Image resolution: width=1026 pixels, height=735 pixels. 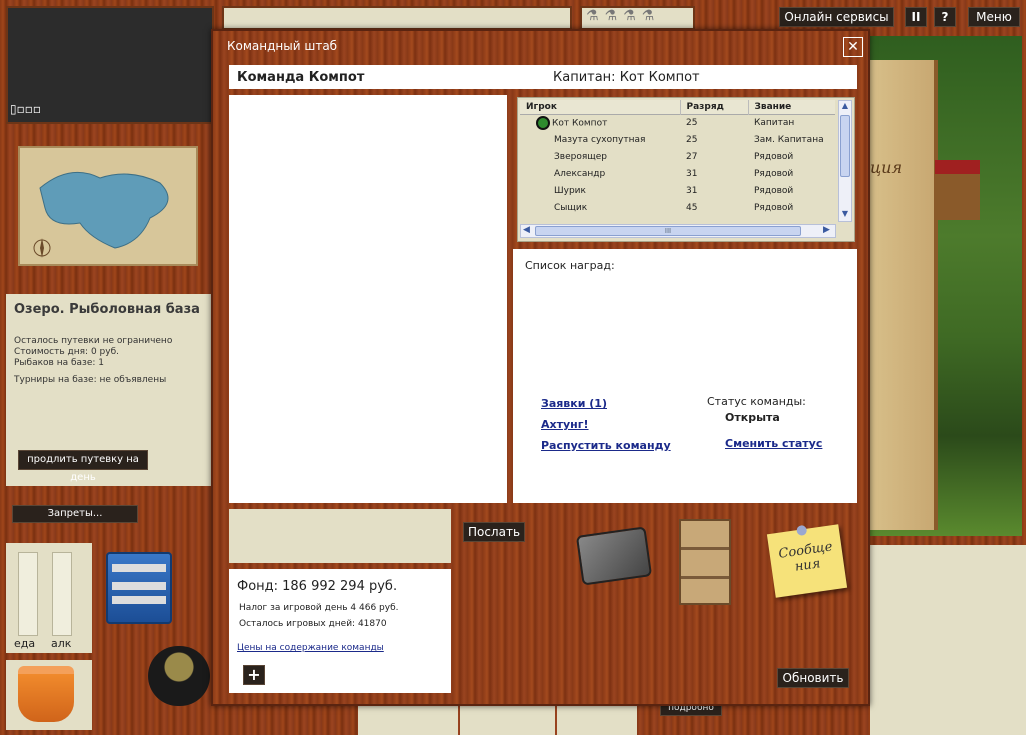 I want to click on player-title: Зам. Капитана, so click(x=789, y=139).